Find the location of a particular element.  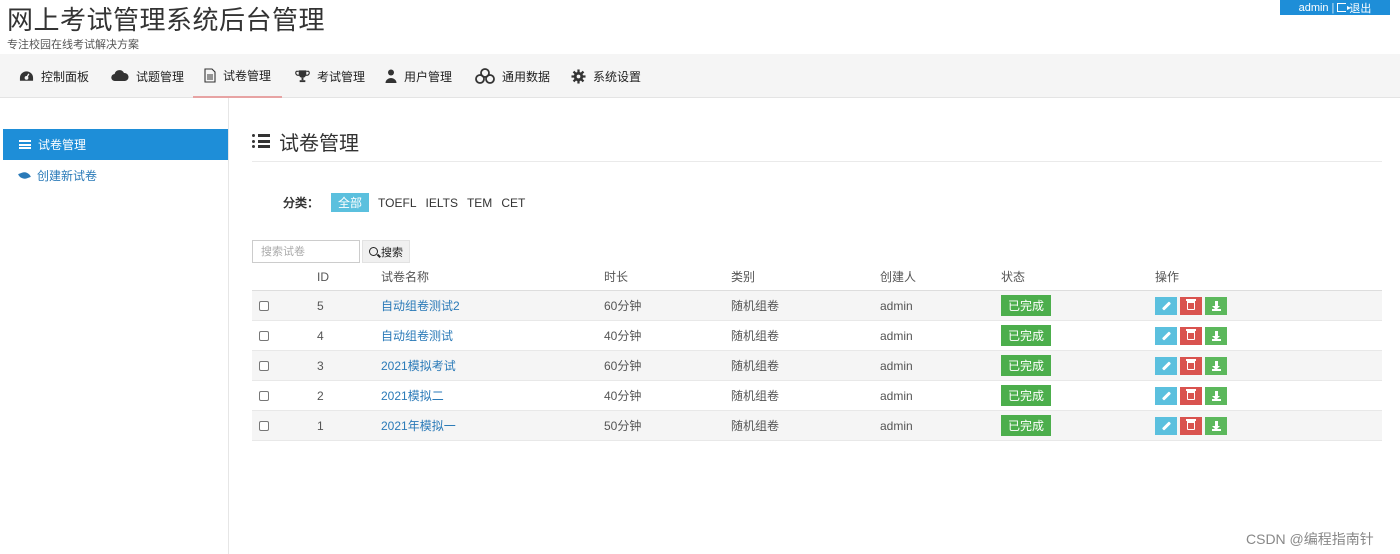

logout-icon is located at coordinates (1344, 7).